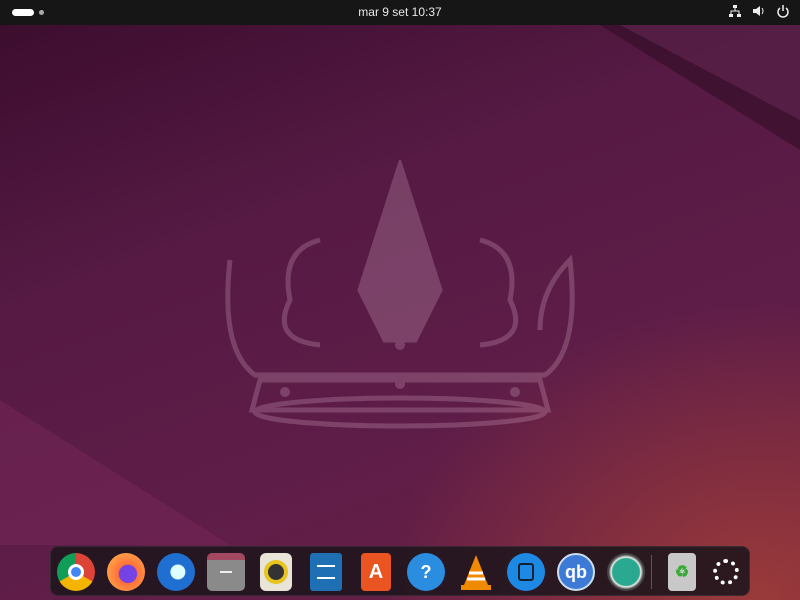 This screenshot has width=800, height=600. What do you see at coordinates (400, 571) in the screenshot?
I see `dock: A ? qb ♻` at bounding box center [400, 571].